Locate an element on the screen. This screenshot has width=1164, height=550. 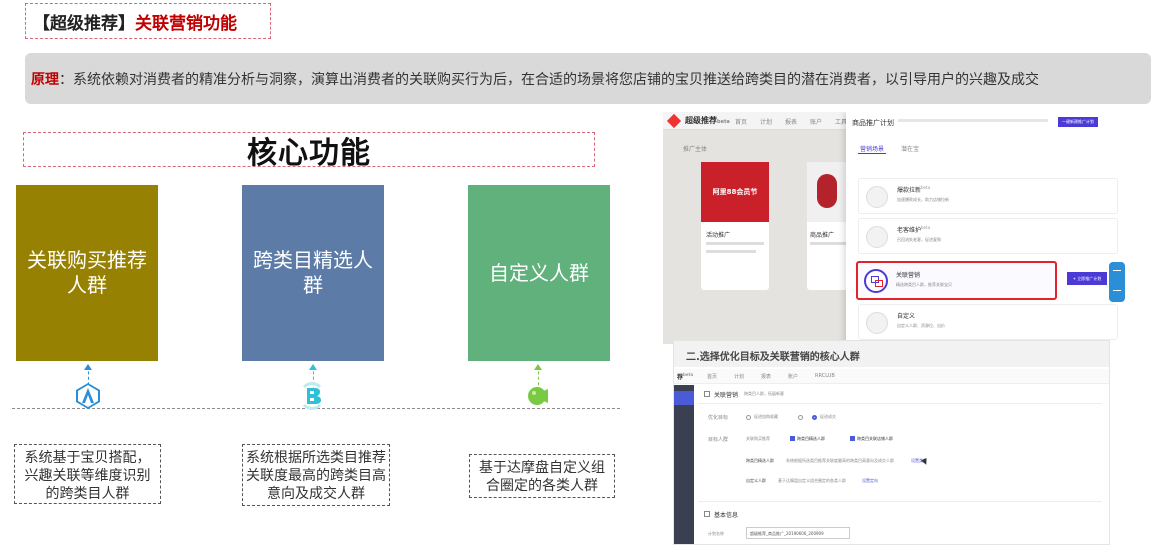
radio-add-cart is located at coordinates (748, 417).